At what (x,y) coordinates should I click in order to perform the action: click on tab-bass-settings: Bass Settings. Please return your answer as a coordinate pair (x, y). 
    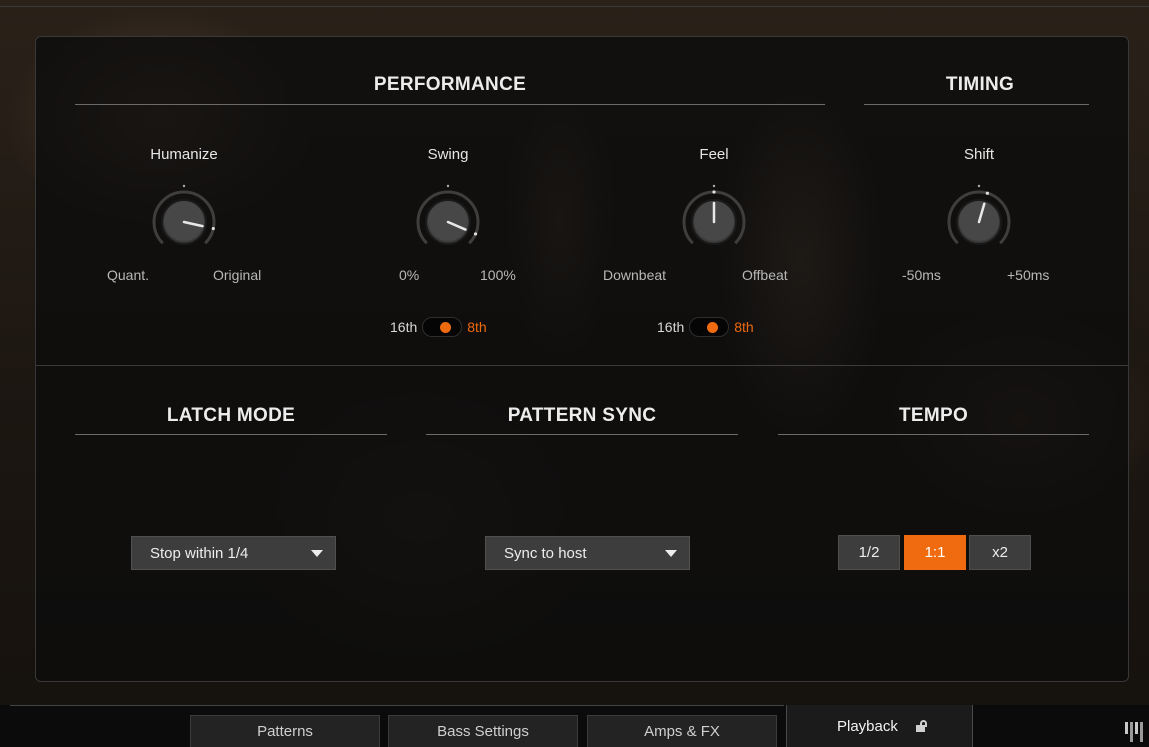
    Looking at the image, I should click on (483, 731).